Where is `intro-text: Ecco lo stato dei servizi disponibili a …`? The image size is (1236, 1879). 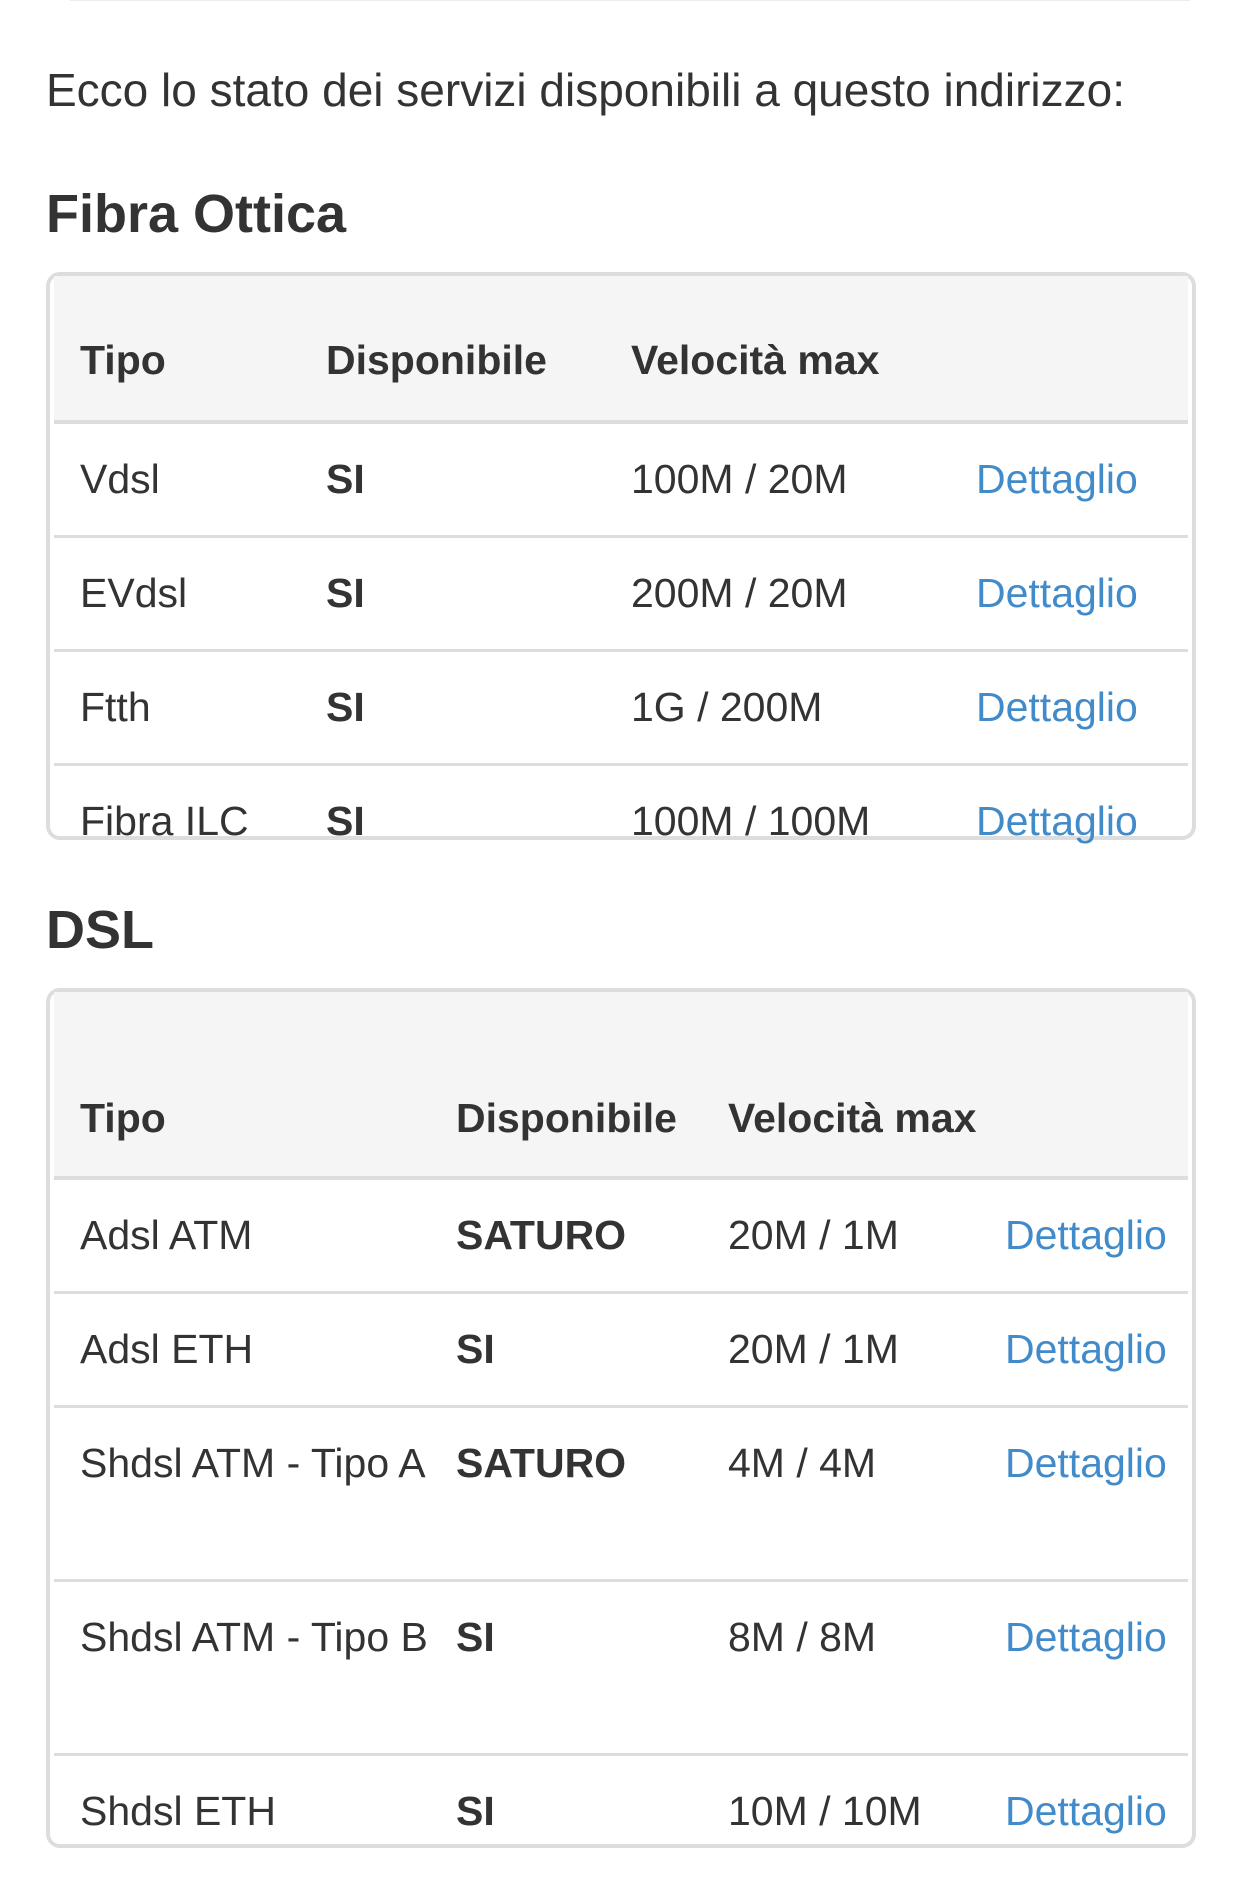
intro-text: Ecco lo stato dei servizi disponibili a … is located at coordinates (585, 90).